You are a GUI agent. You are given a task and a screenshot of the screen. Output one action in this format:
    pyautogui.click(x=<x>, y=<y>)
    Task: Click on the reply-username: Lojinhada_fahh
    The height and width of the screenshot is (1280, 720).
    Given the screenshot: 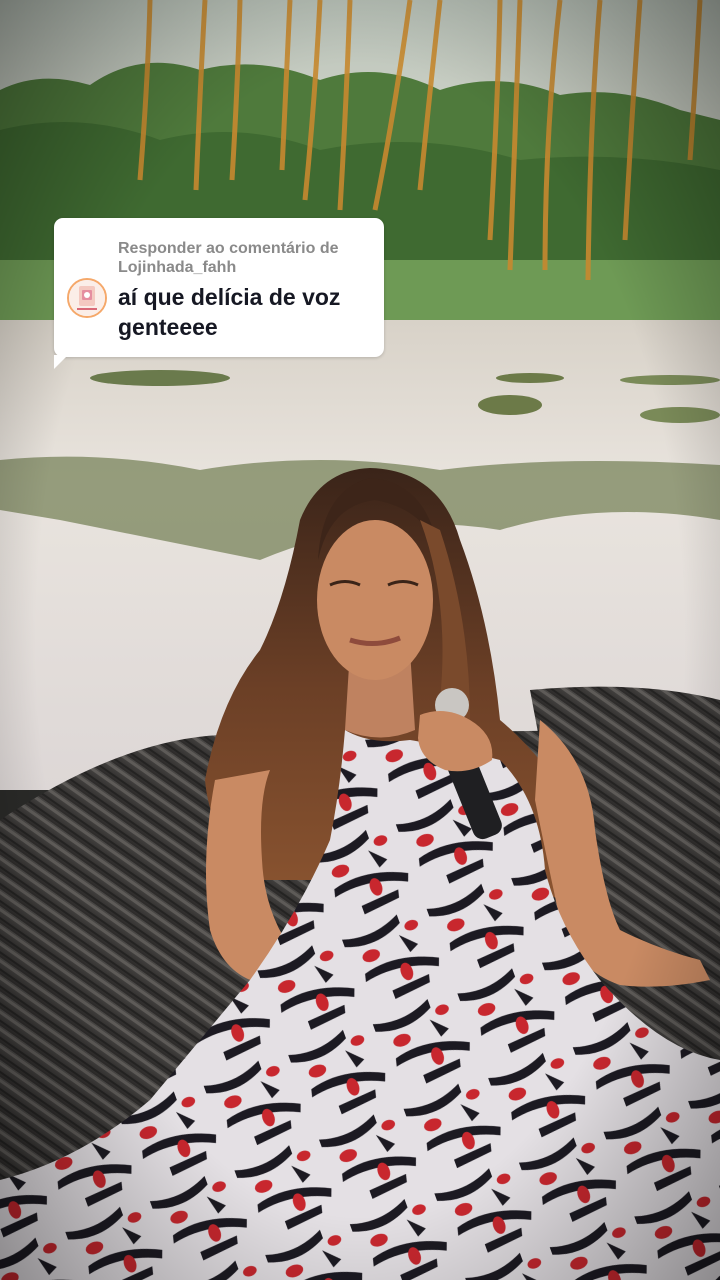 What is the action you would take?
    pyautogui.click(x=245, y=267)
    